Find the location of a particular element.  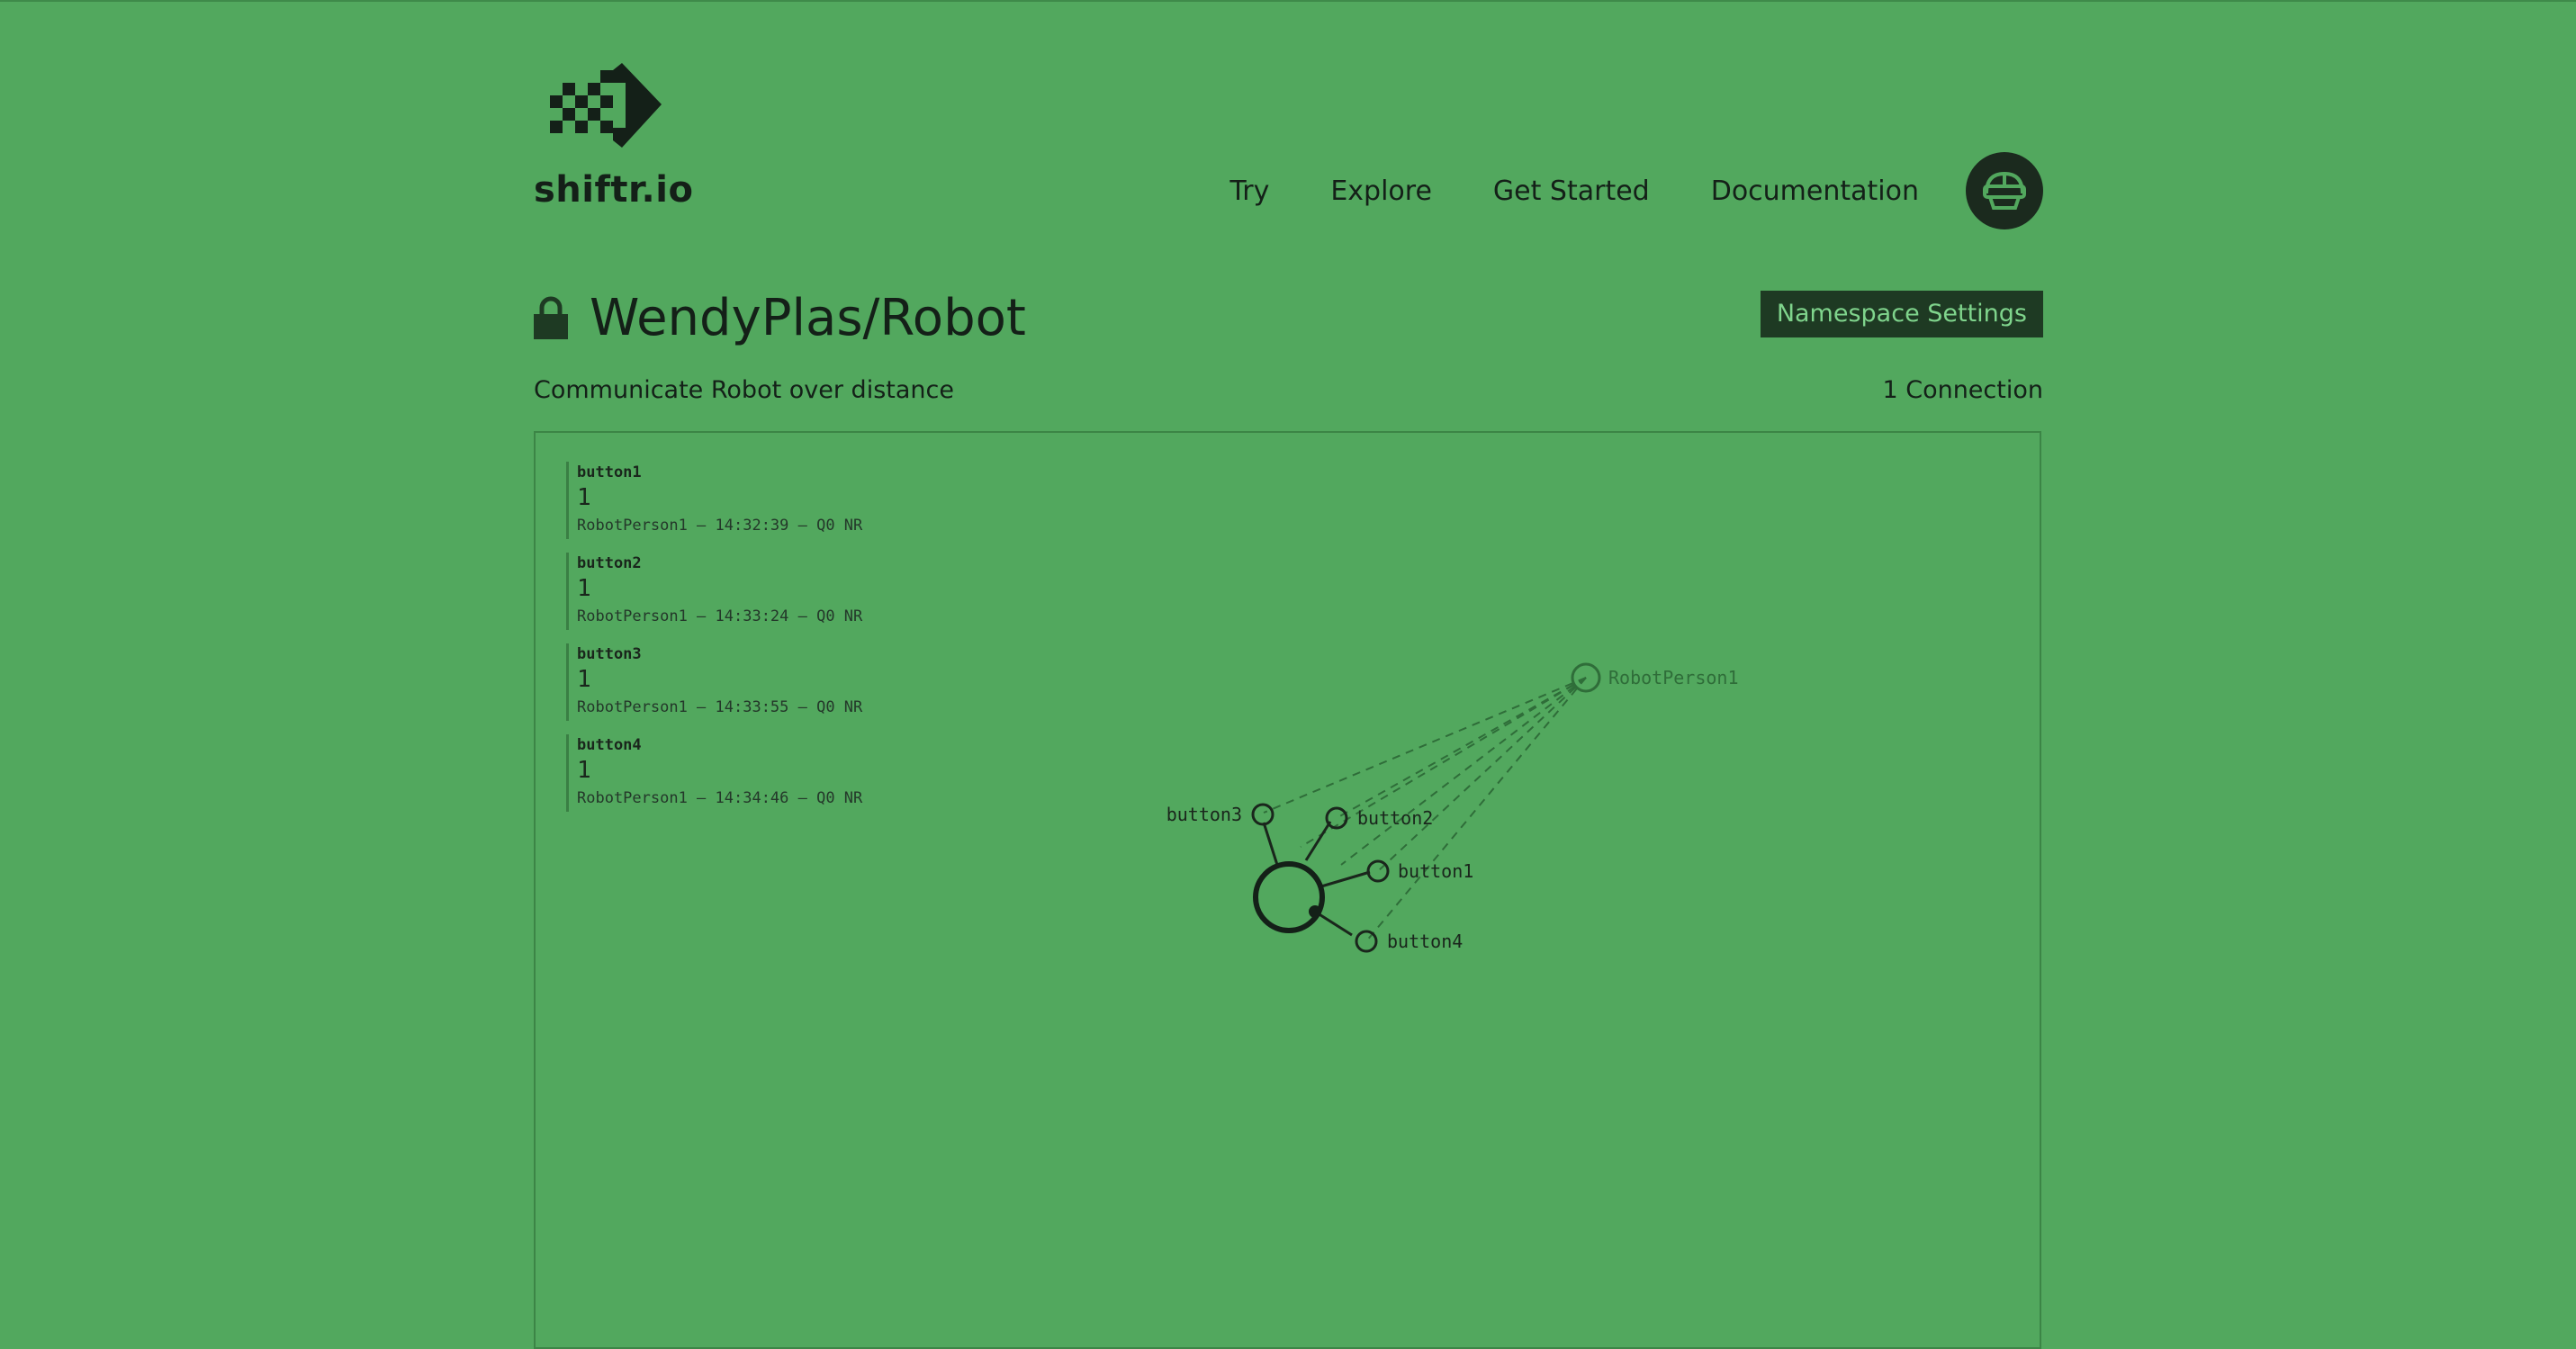

namespace-settings-button: Namespace Settings is located at coordinates (1901, 314).